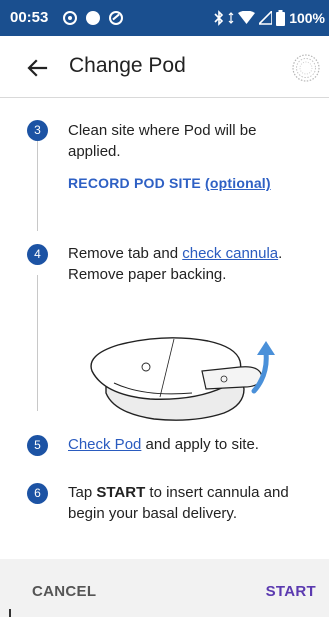 This screenshot has height=617, width=329. What do you see at coordinates (230, 253) in the screenshot?
I see `check-cannula-link: check cannula` at bounding box center [230, 253].